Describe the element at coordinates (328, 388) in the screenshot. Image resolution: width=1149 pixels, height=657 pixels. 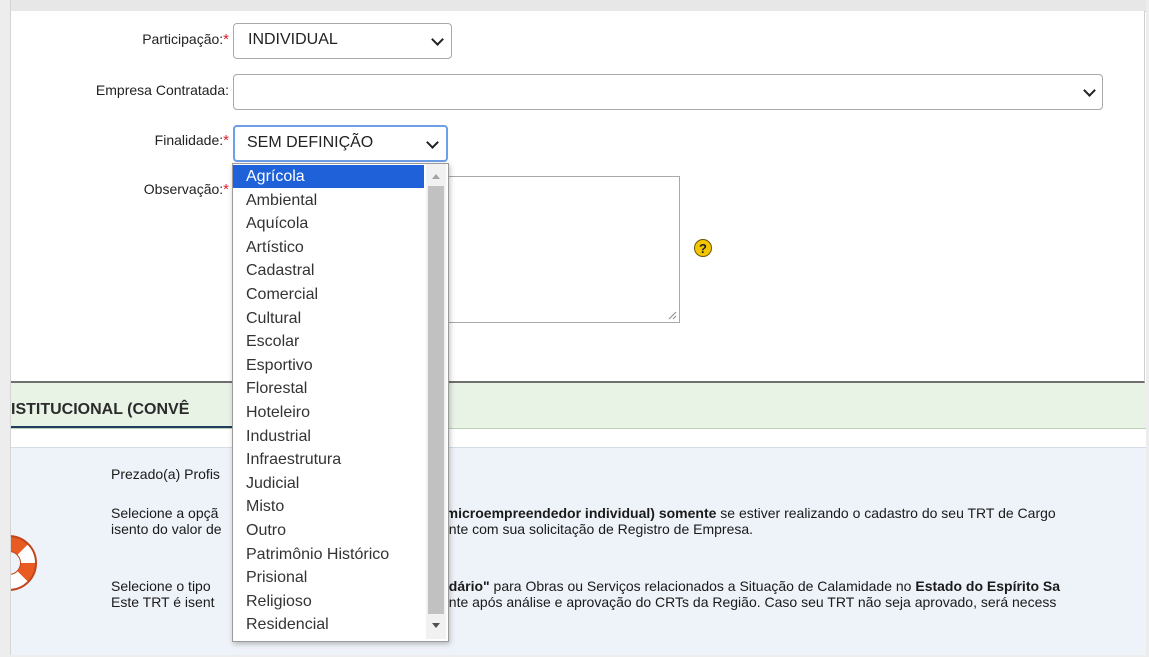
I see `dropdown-option: Florestal` at that location.